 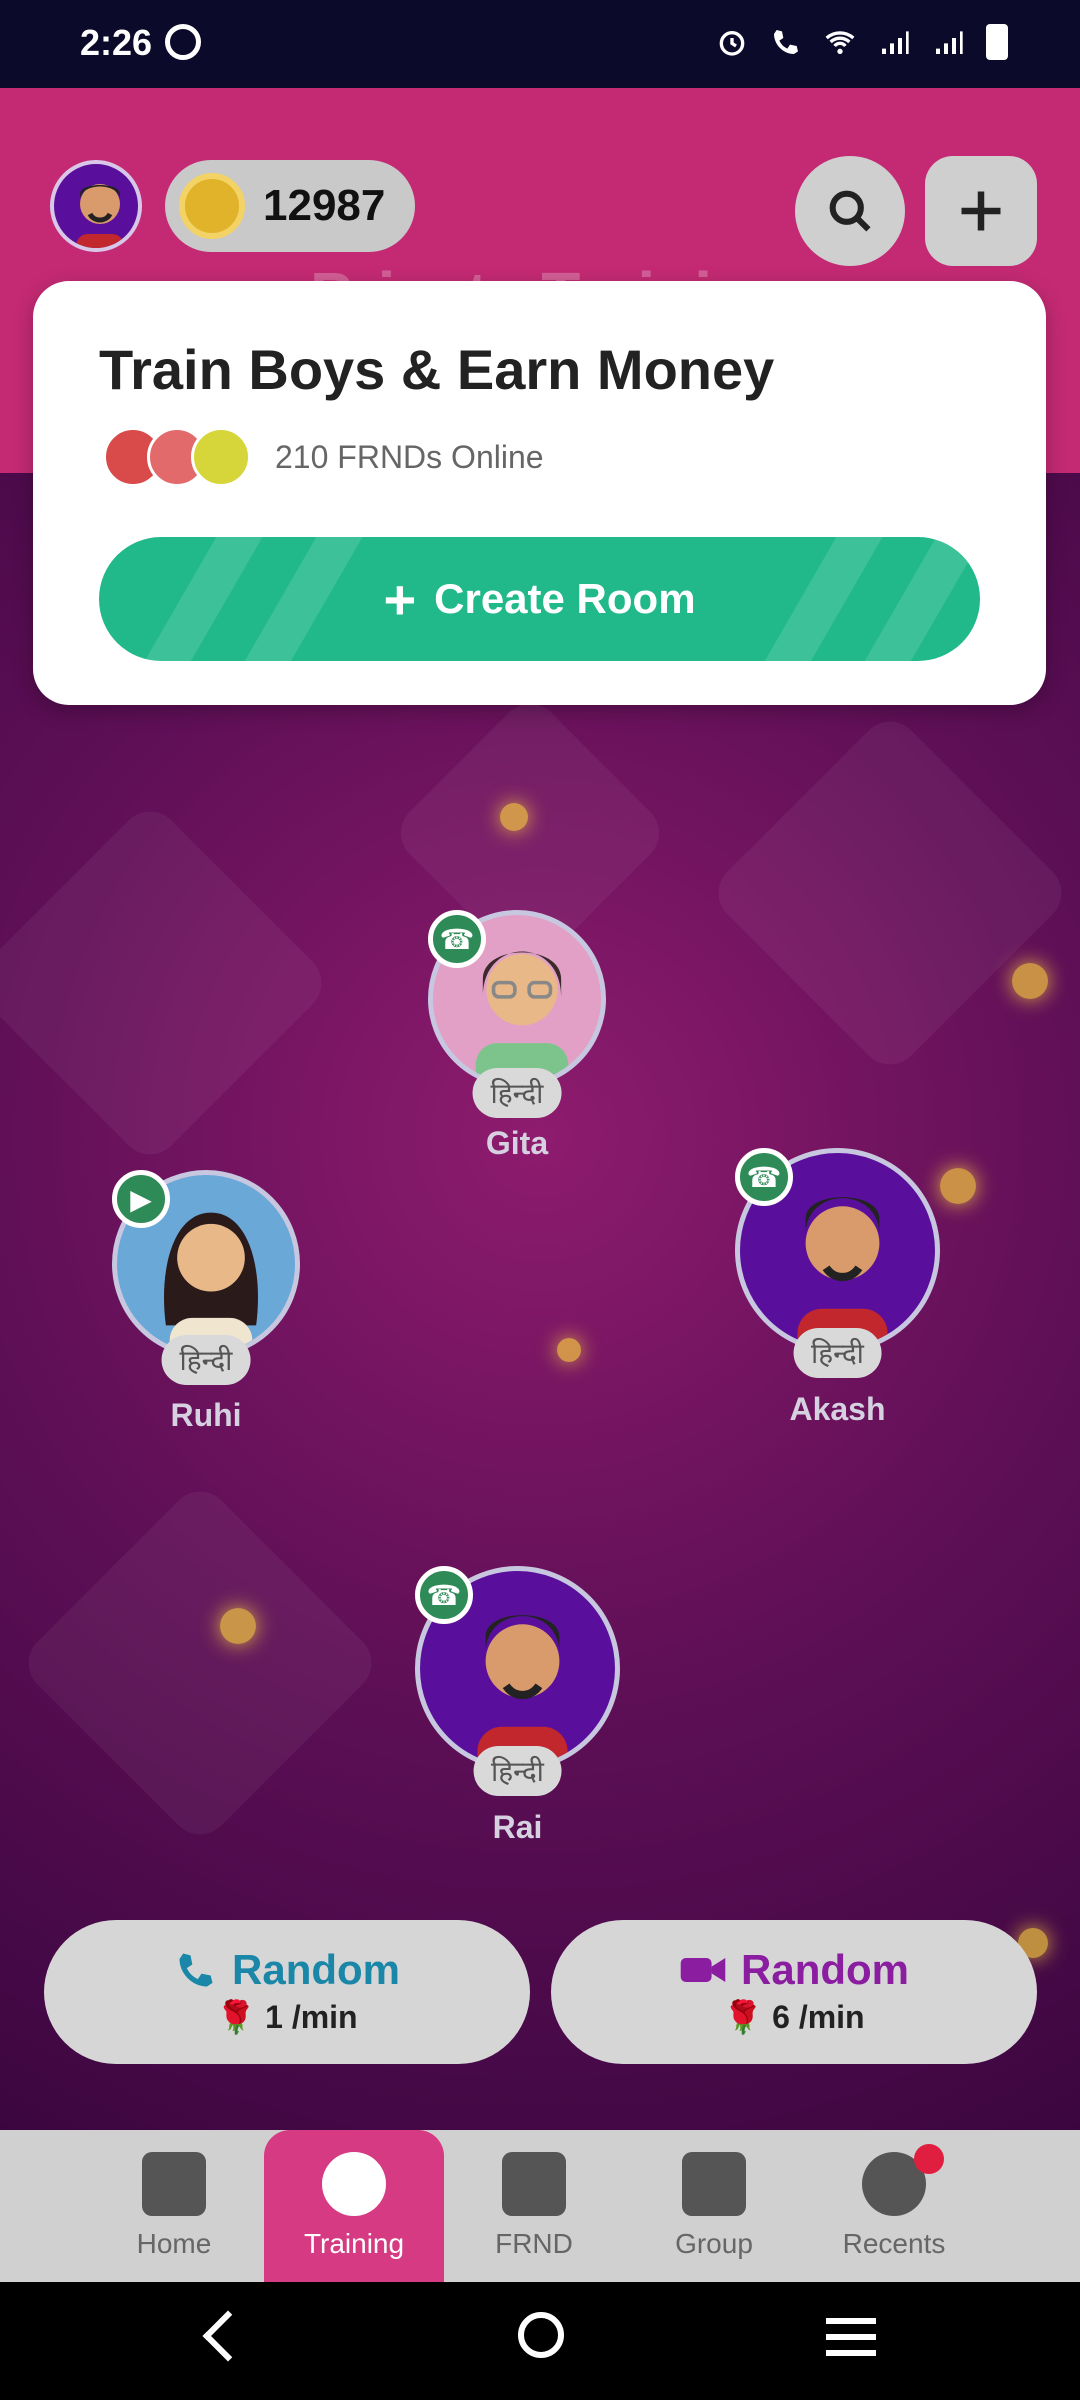 I want to click on user-rai: ☎ हिन्दी Rai, so click(x=517, y=1705).